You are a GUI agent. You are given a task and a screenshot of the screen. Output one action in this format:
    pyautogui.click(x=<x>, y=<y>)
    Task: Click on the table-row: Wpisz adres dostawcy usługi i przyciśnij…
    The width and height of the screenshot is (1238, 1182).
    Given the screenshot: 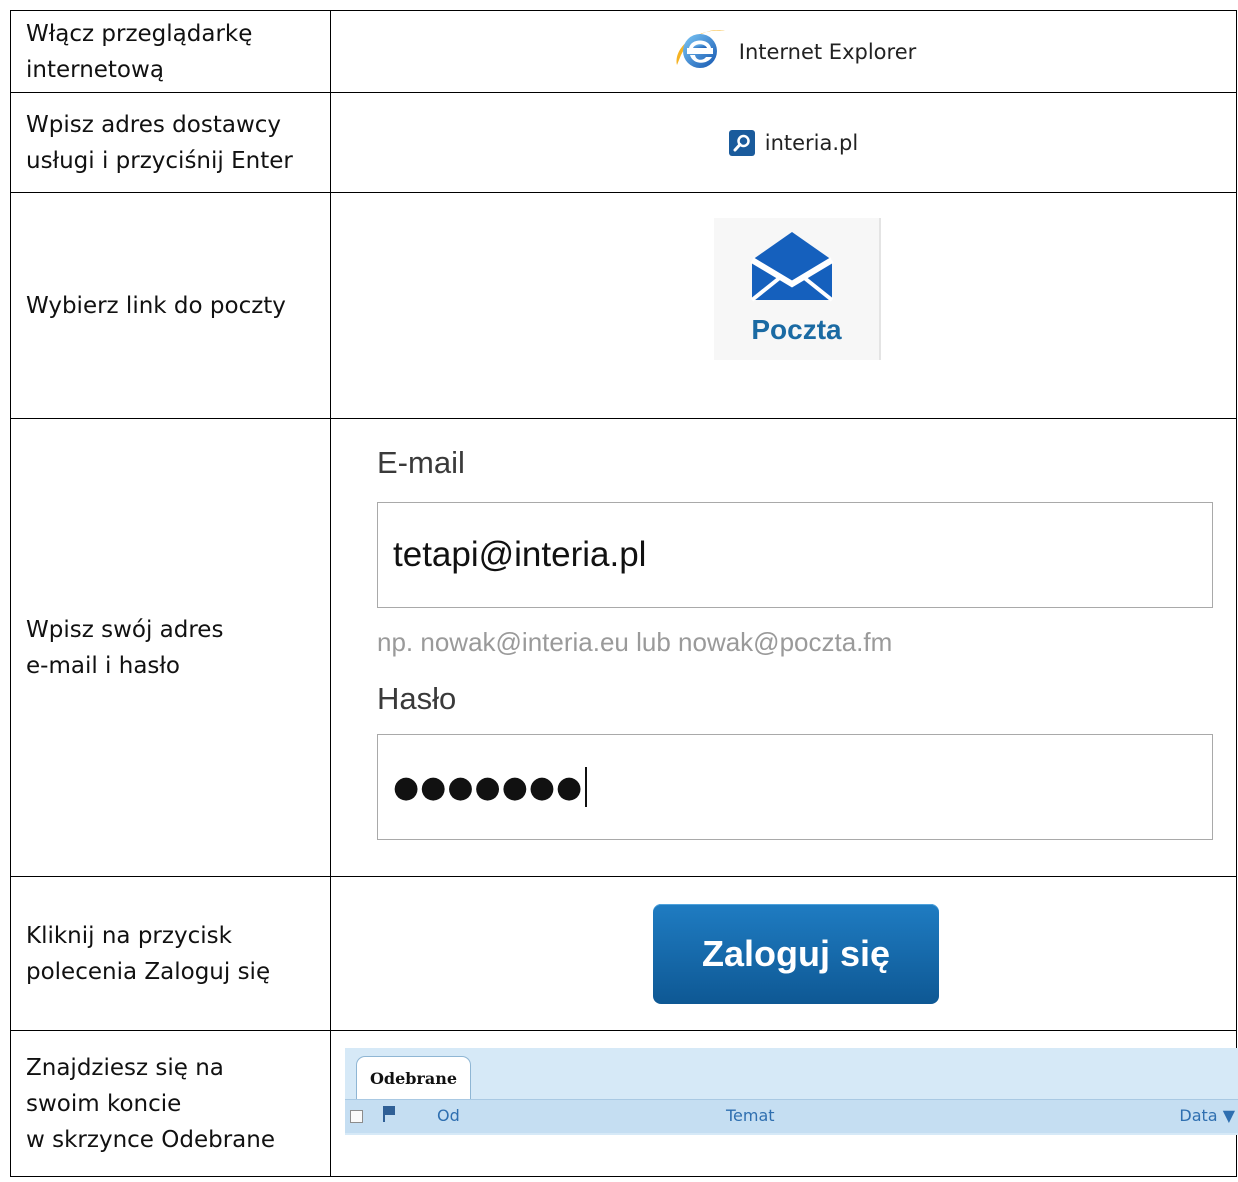 What is the action you would take?
    pyautogui.click(x=623, y=142)
    